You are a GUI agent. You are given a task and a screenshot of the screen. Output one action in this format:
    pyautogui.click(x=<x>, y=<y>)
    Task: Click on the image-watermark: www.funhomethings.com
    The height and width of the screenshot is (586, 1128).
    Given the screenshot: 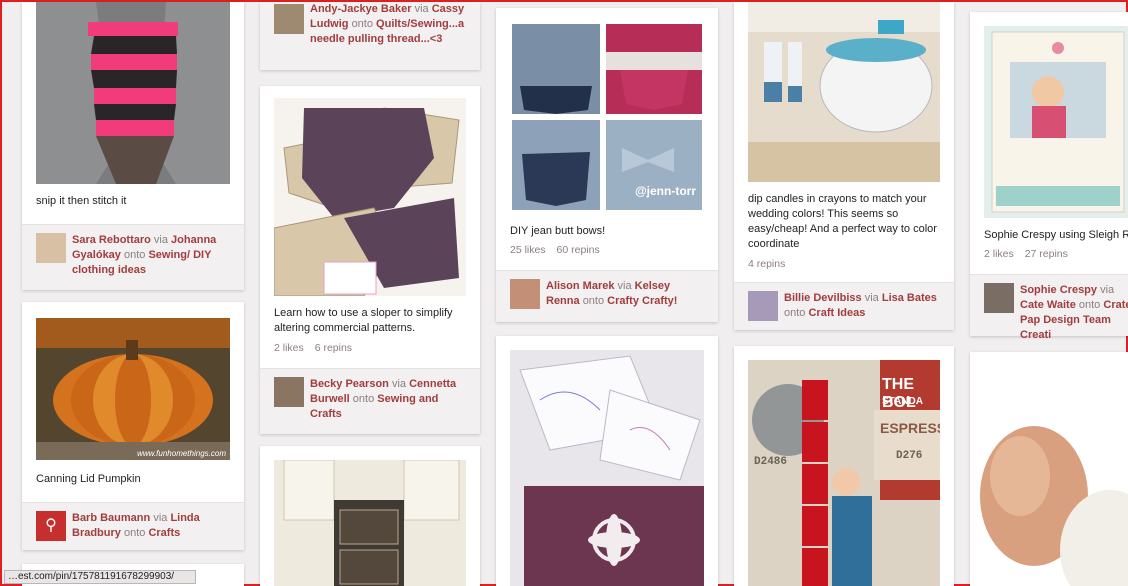 What is the action you would take?
    pyautogui.click(x=181, y=453)
    